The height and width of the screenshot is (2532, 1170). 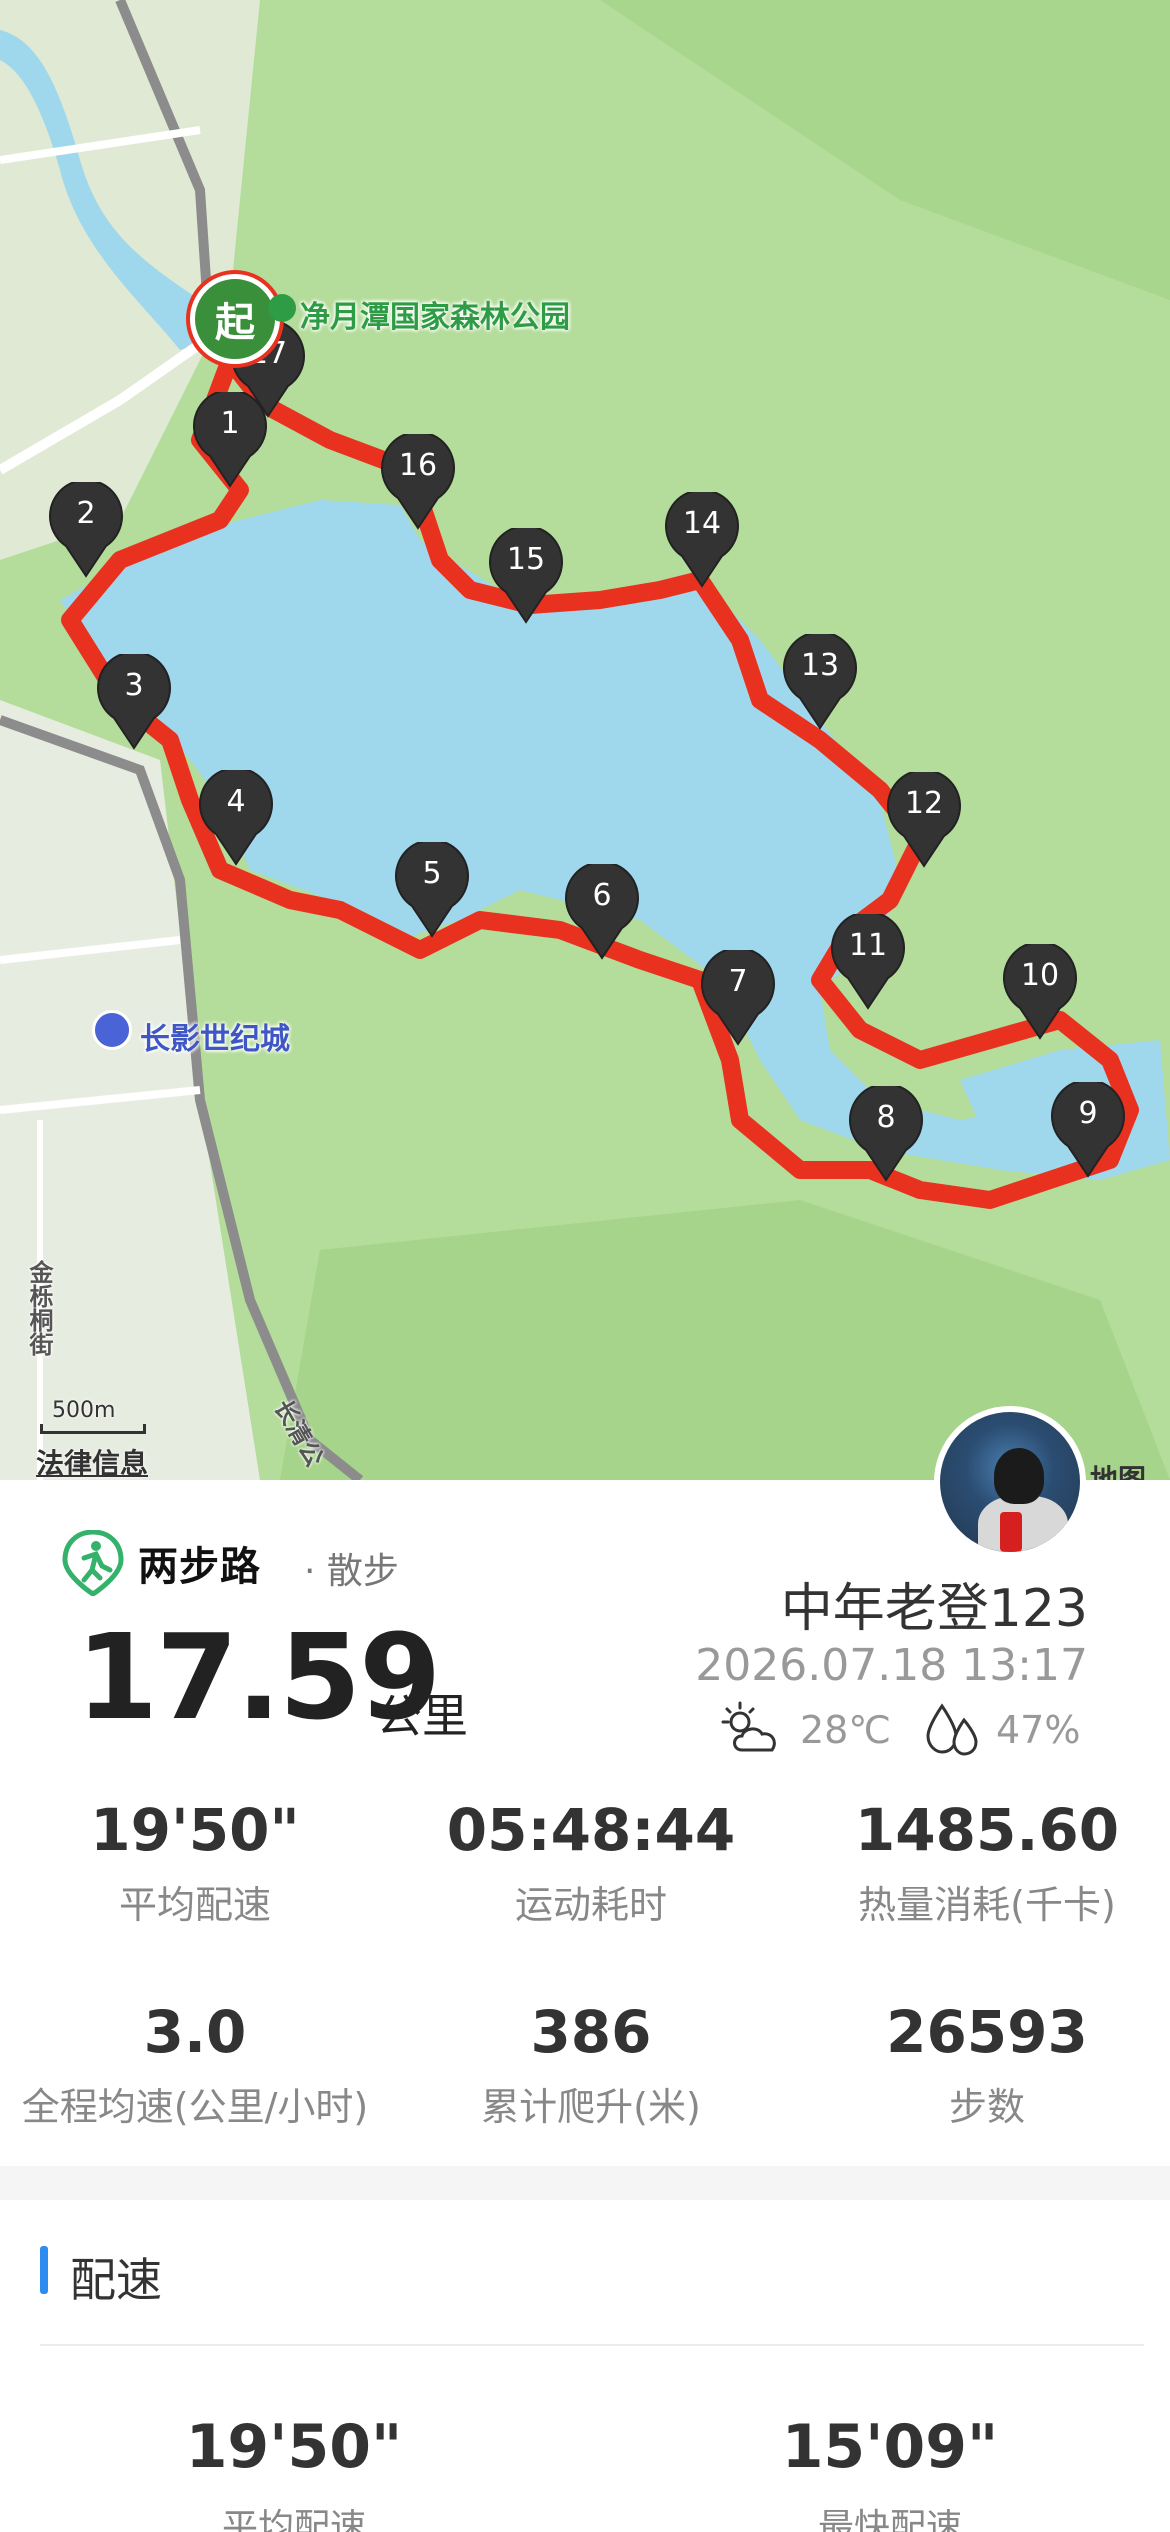 I want to click on waypoint-label: 4, so click(x=236, y=801).